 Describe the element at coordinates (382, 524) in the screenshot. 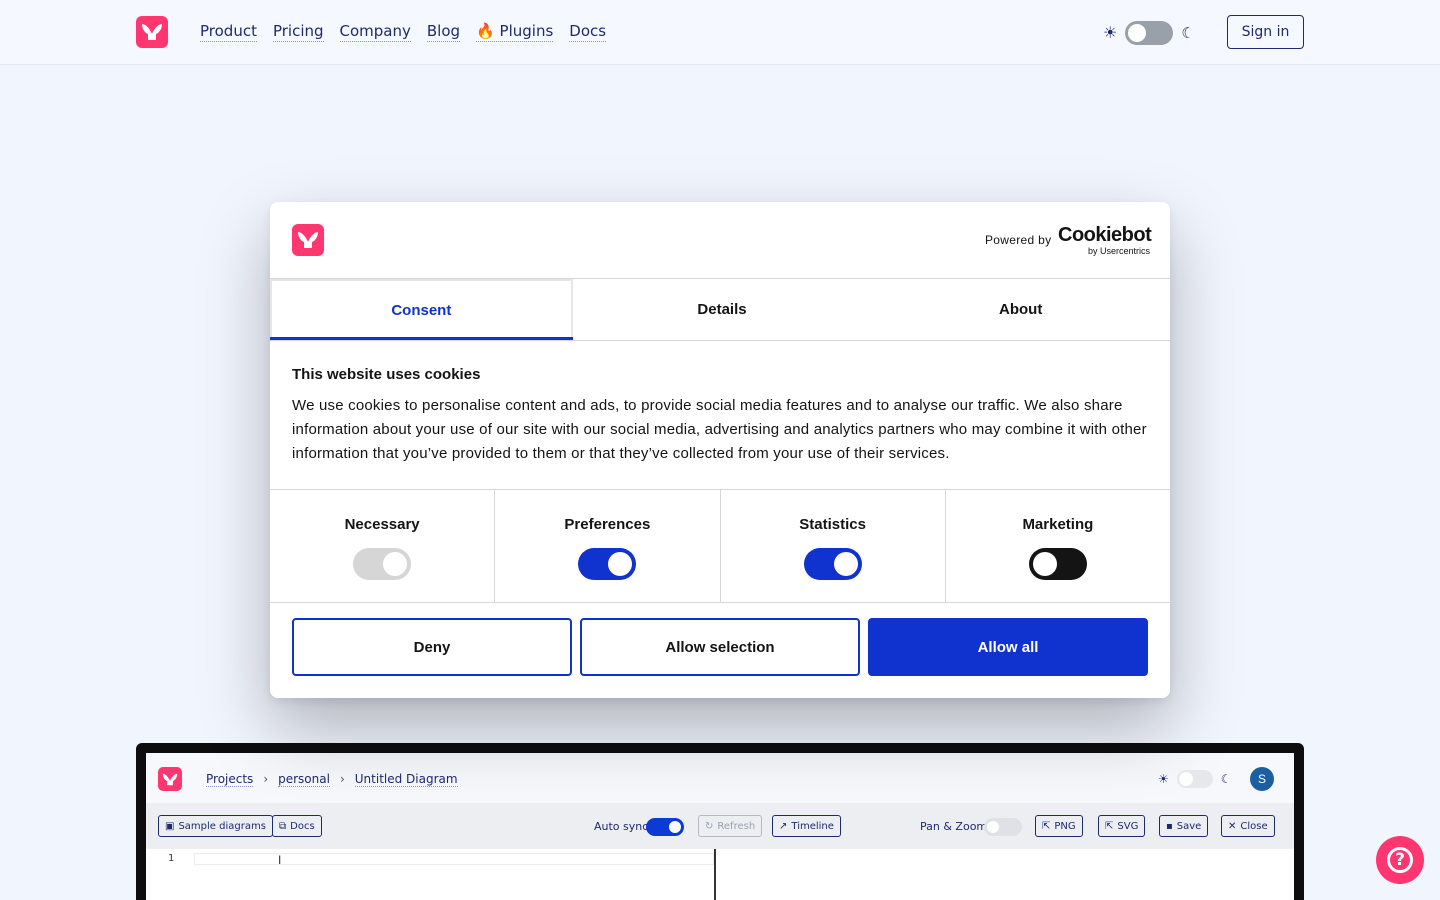

I see `category-label: Necessary` at that location.